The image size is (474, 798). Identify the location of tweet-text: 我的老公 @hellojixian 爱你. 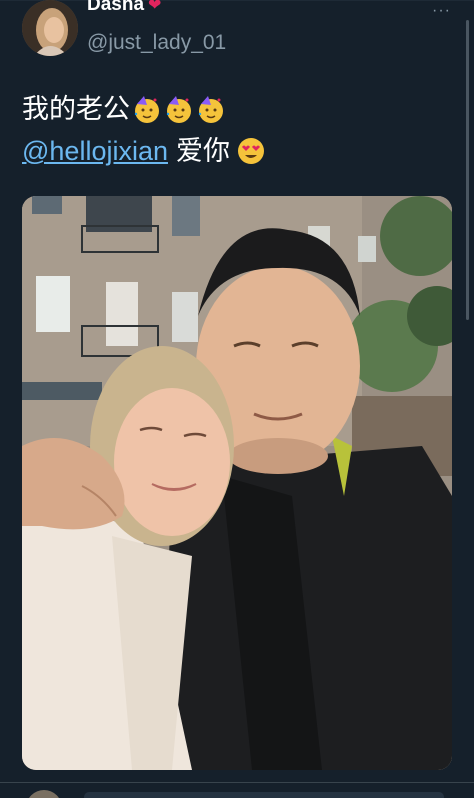
(237, 130).